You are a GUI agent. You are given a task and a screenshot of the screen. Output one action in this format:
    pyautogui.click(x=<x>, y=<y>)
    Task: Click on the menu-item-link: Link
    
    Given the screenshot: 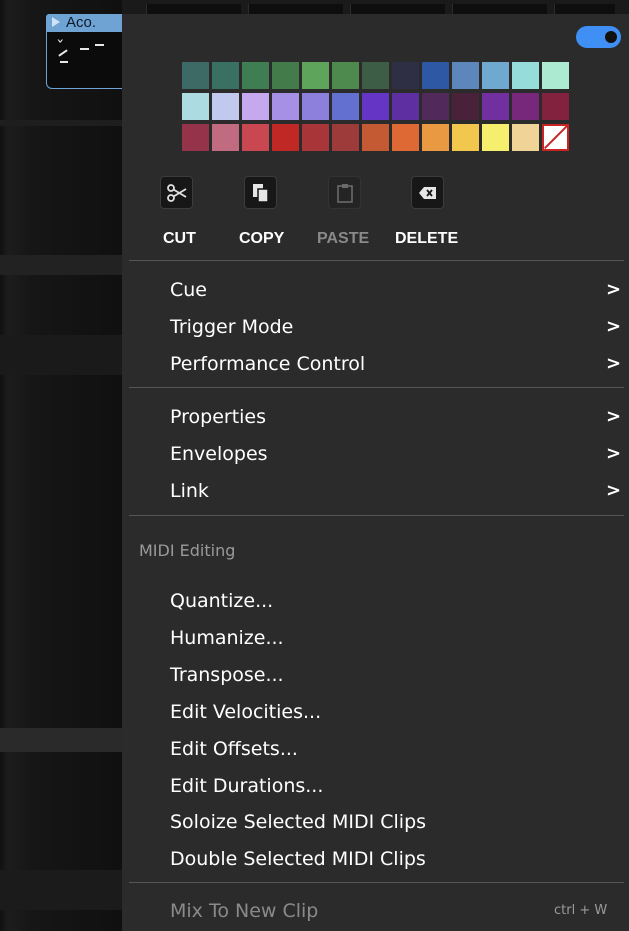 What is the action you would take?
    pyautogui.click(x=397, y=491)
    